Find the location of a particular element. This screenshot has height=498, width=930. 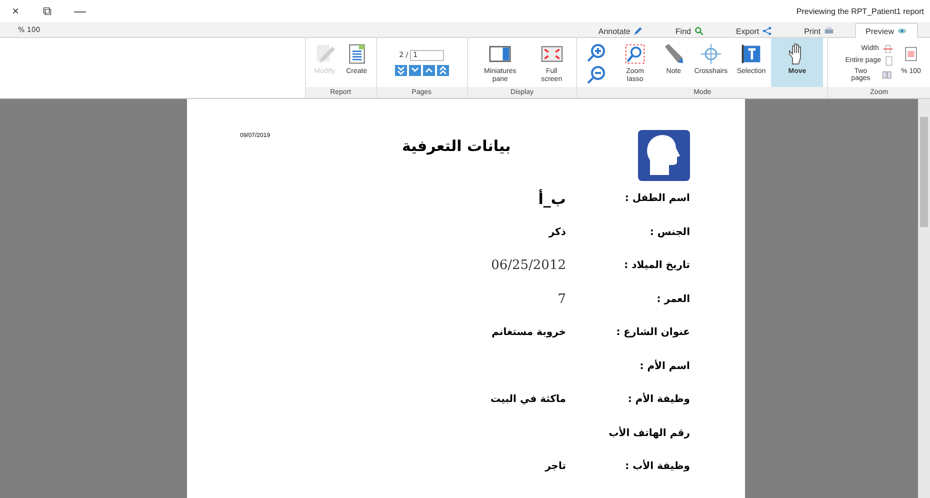

share-icon is located at coordinates (767, 31).